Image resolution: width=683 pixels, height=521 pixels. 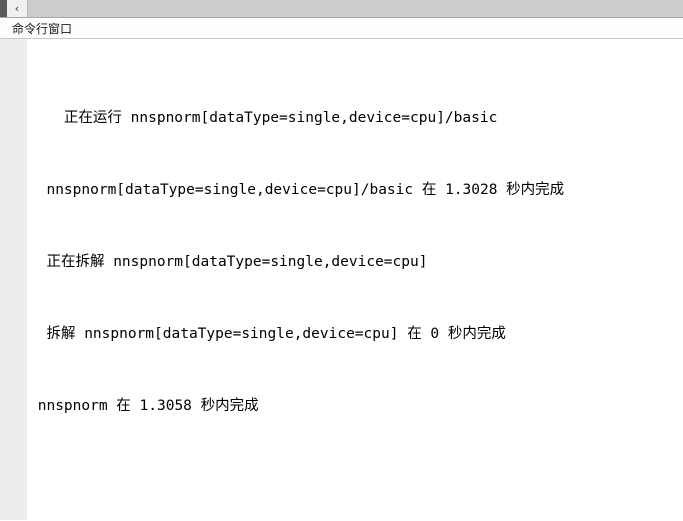 I want to click on output-line-blank, so click(x=355, y=478).